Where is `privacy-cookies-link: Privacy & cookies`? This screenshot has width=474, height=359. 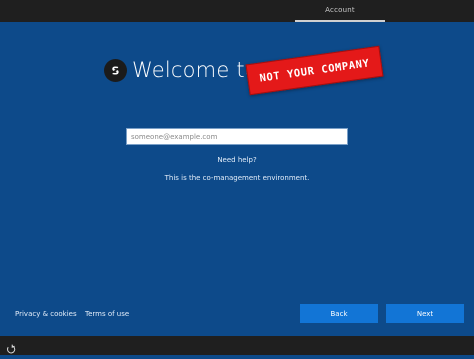
privacy-cookies-link: Privacy & cookies is located at coordinates (46, 314).